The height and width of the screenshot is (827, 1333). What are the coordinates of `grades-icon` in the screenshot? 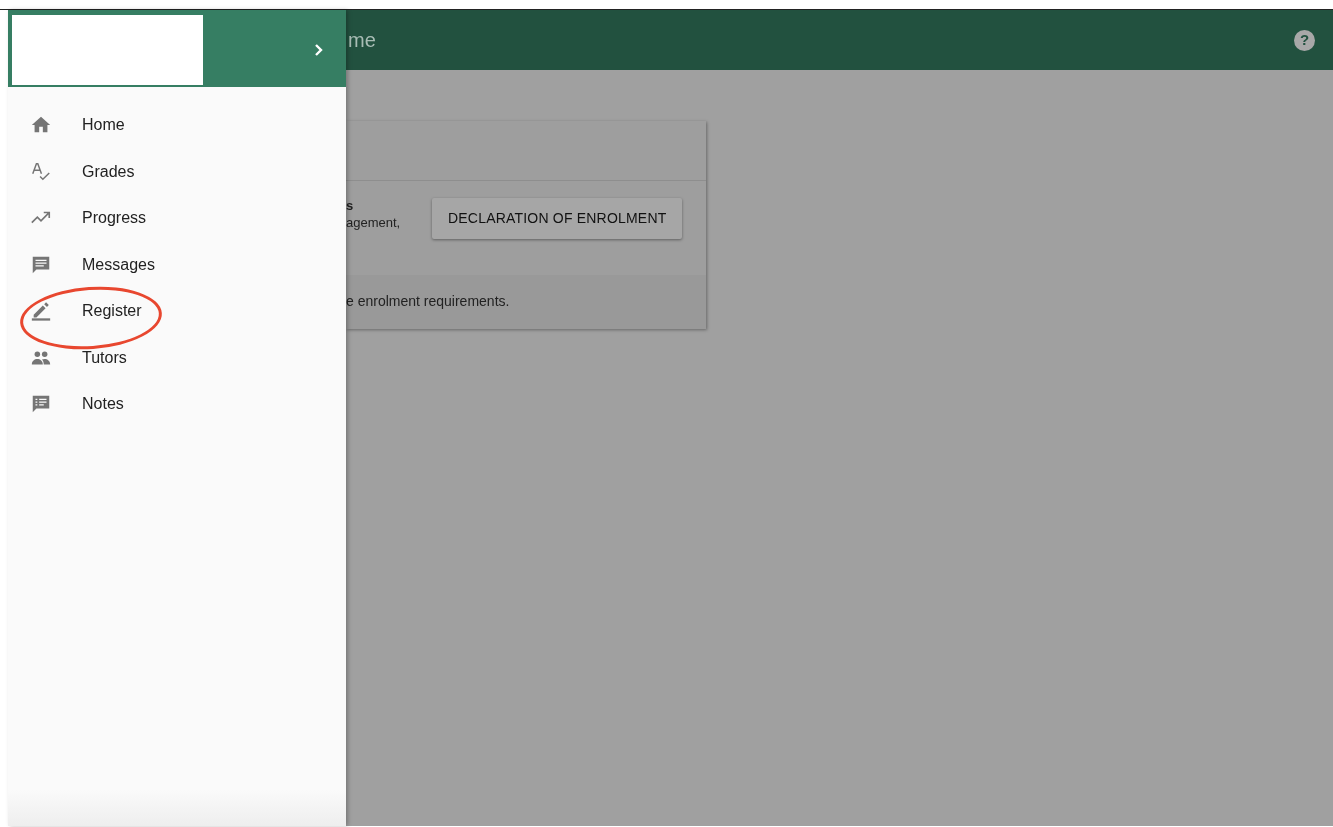 It's located at (41, 171).